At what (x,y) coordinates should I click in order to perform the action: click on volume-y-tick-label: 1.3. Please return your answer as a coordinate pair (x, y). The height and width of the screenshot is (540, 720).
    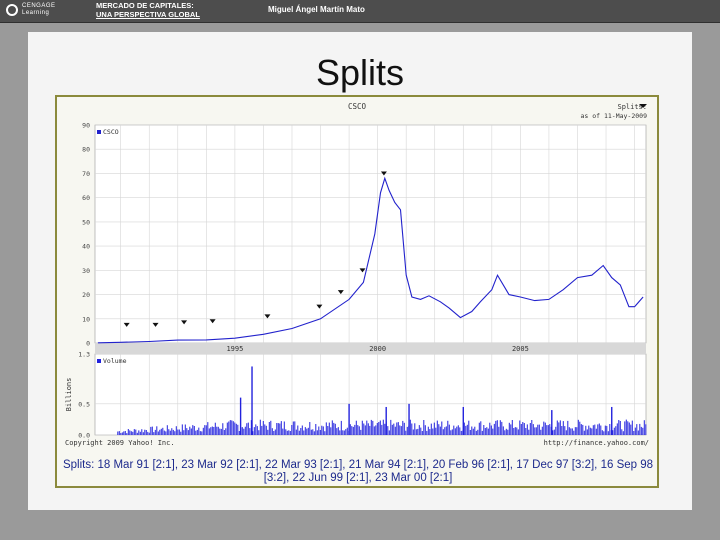
    Looking at the image, I should click on (84, 355).